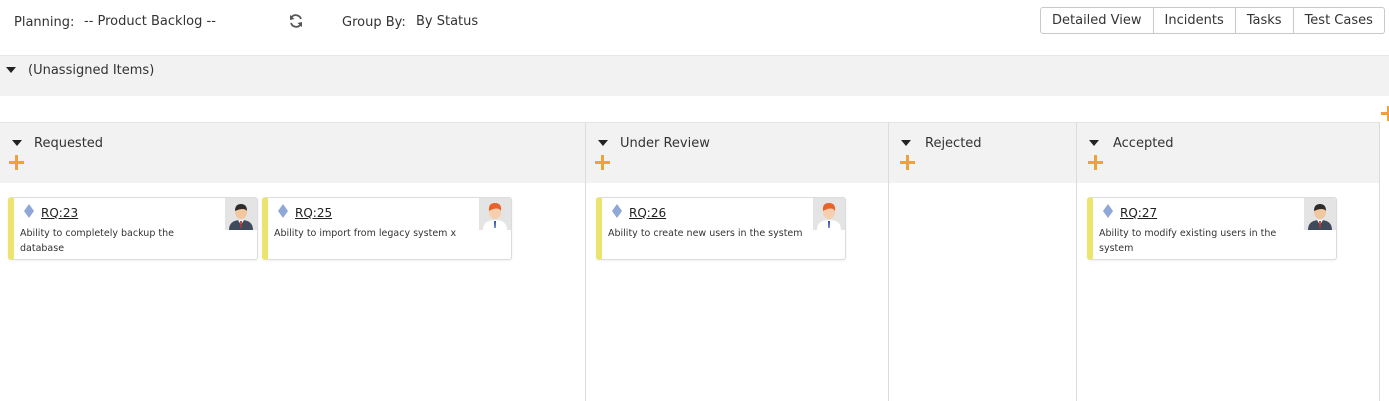 This screenshot has width=1389, height=401. What do you see at coordinates (1143, 143) in the screenshot?
I see `column-title: Accepted` at bounding box center [1143, 143].